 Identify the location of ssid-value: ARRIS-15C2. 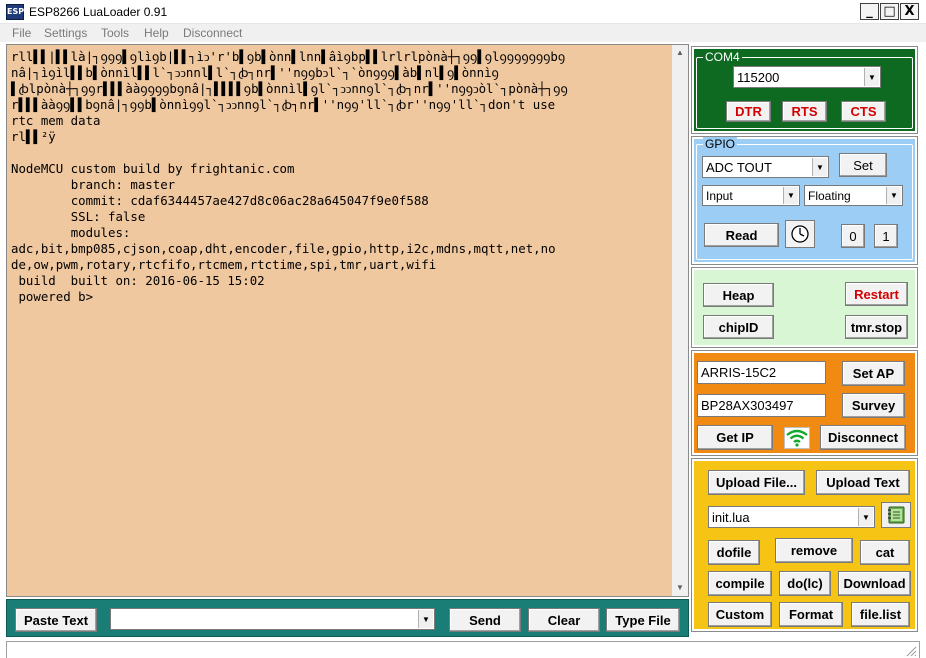
(739, 372).